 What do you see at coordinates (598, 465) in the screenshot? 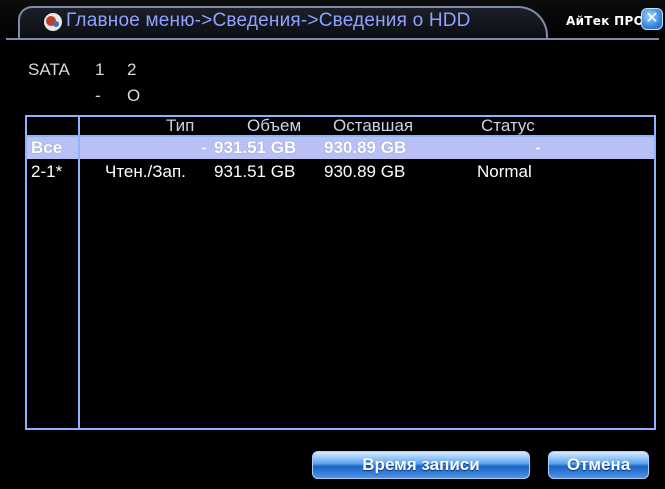
I see `cancel-button: Отмена` at bounding box center [598, 465].